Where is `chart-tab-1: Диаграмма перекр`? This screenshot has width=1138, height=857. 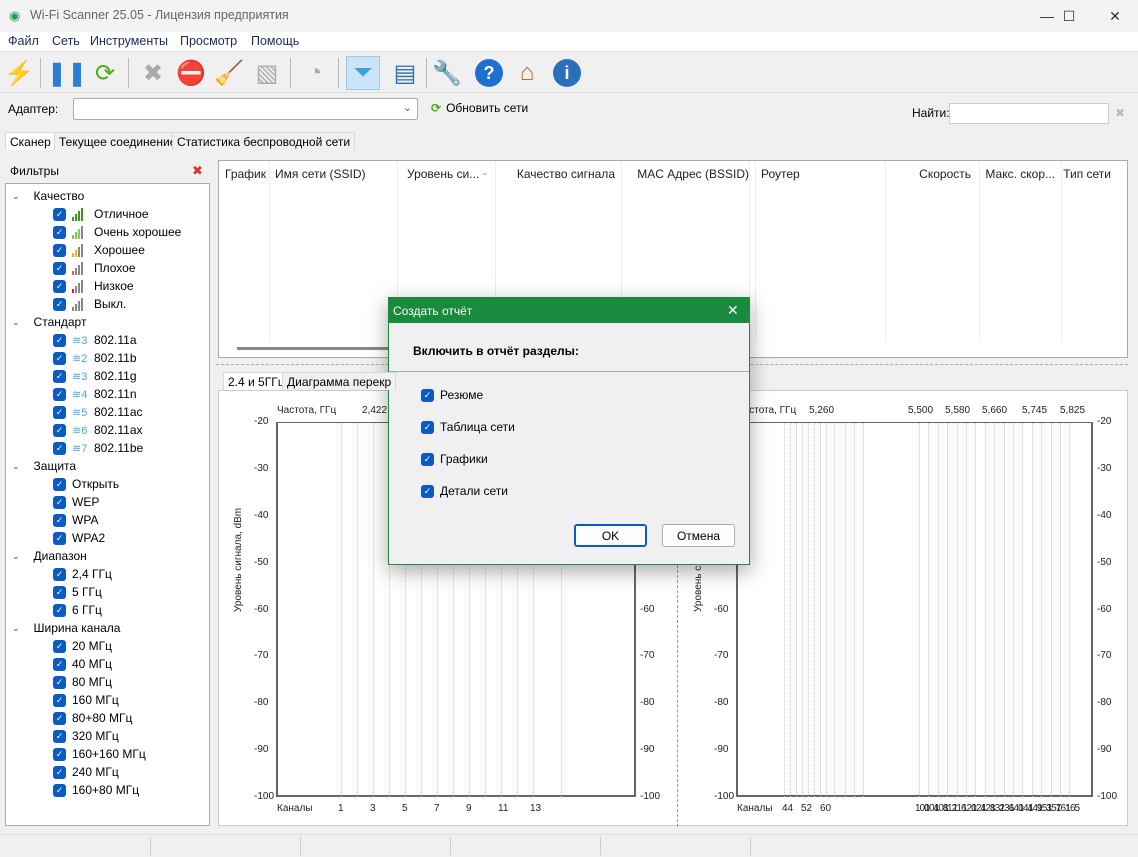 chart-tab-1: Диаграмма перекр is located at coordinates (339, 381).